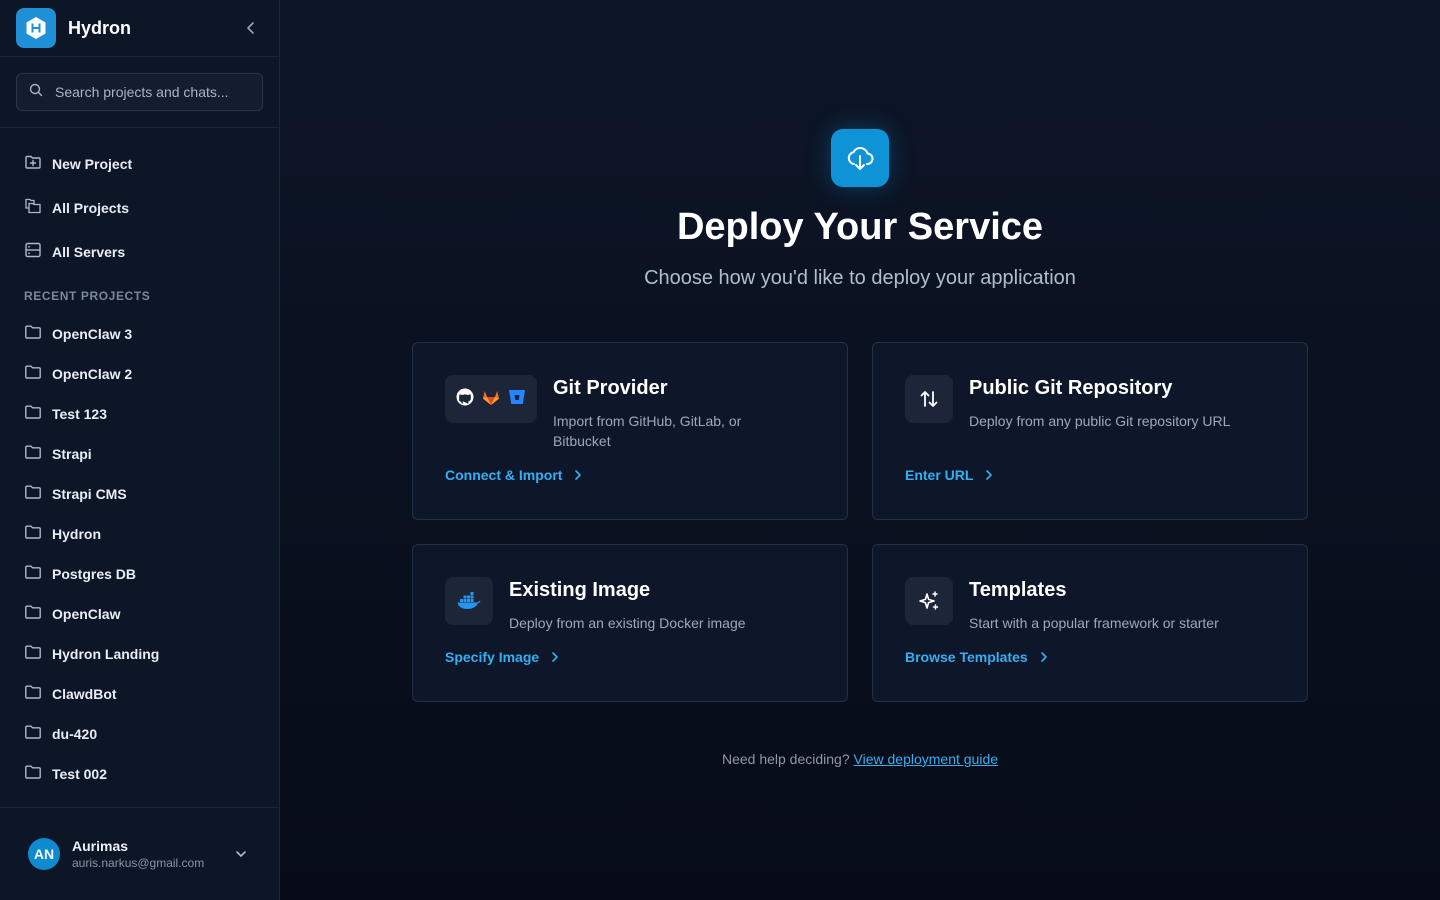 This screenshot has height=900, width=1440. Describe the element at coordinates (139, 734) in the screenshot. I see `project-item: du-420` at that location.